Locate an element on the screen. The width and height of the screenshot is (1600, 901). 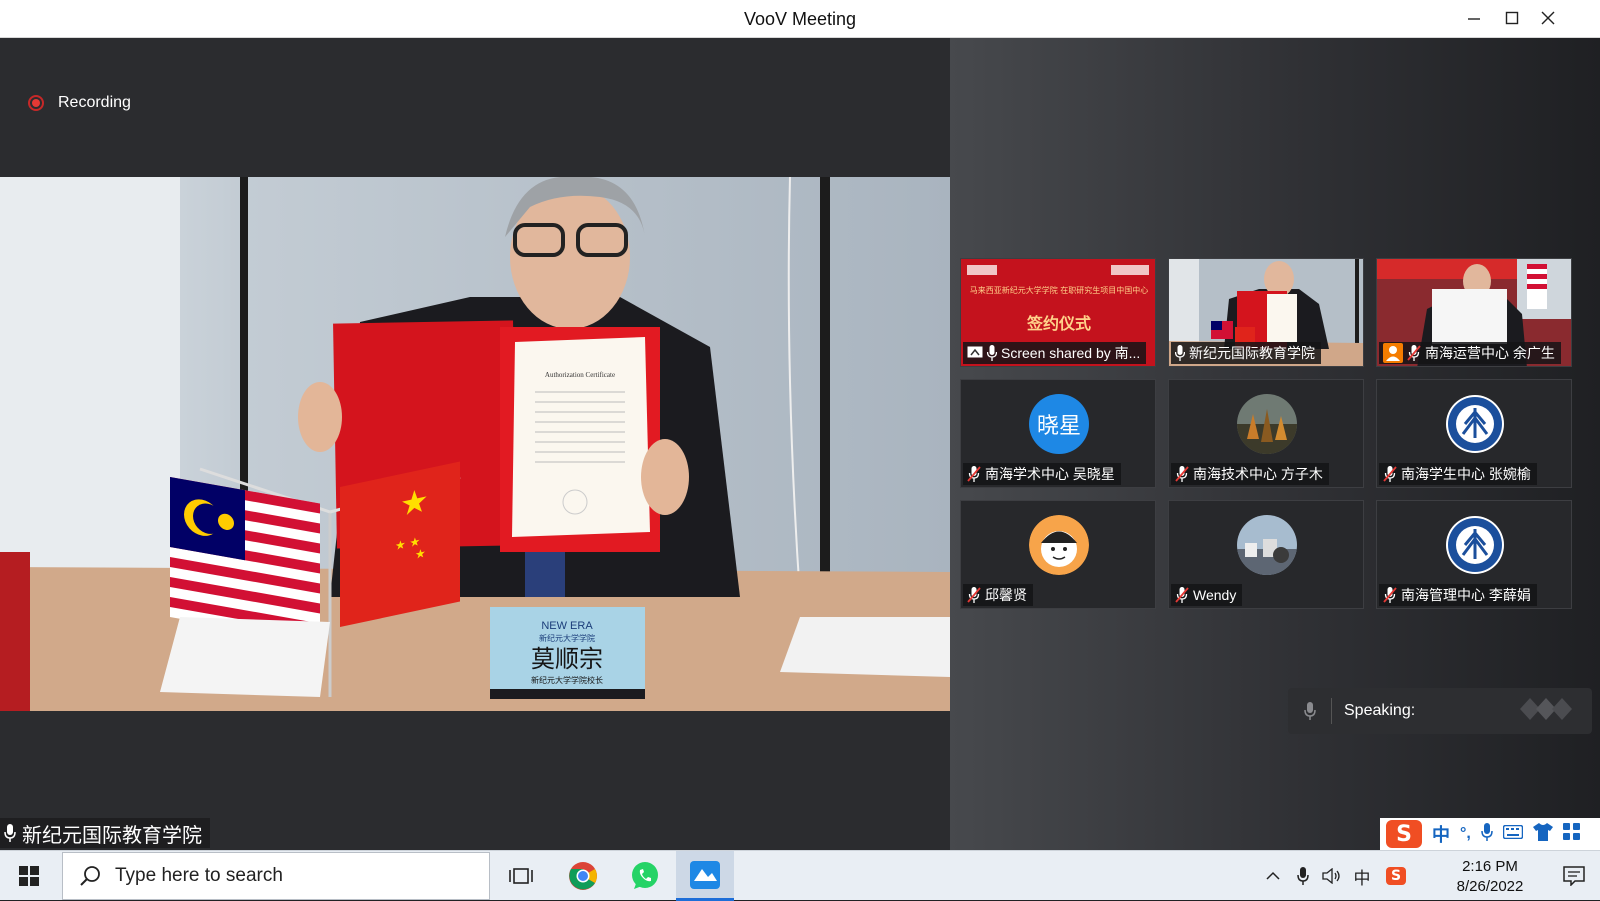
task-view-icon is located at coordinates (521, 876).